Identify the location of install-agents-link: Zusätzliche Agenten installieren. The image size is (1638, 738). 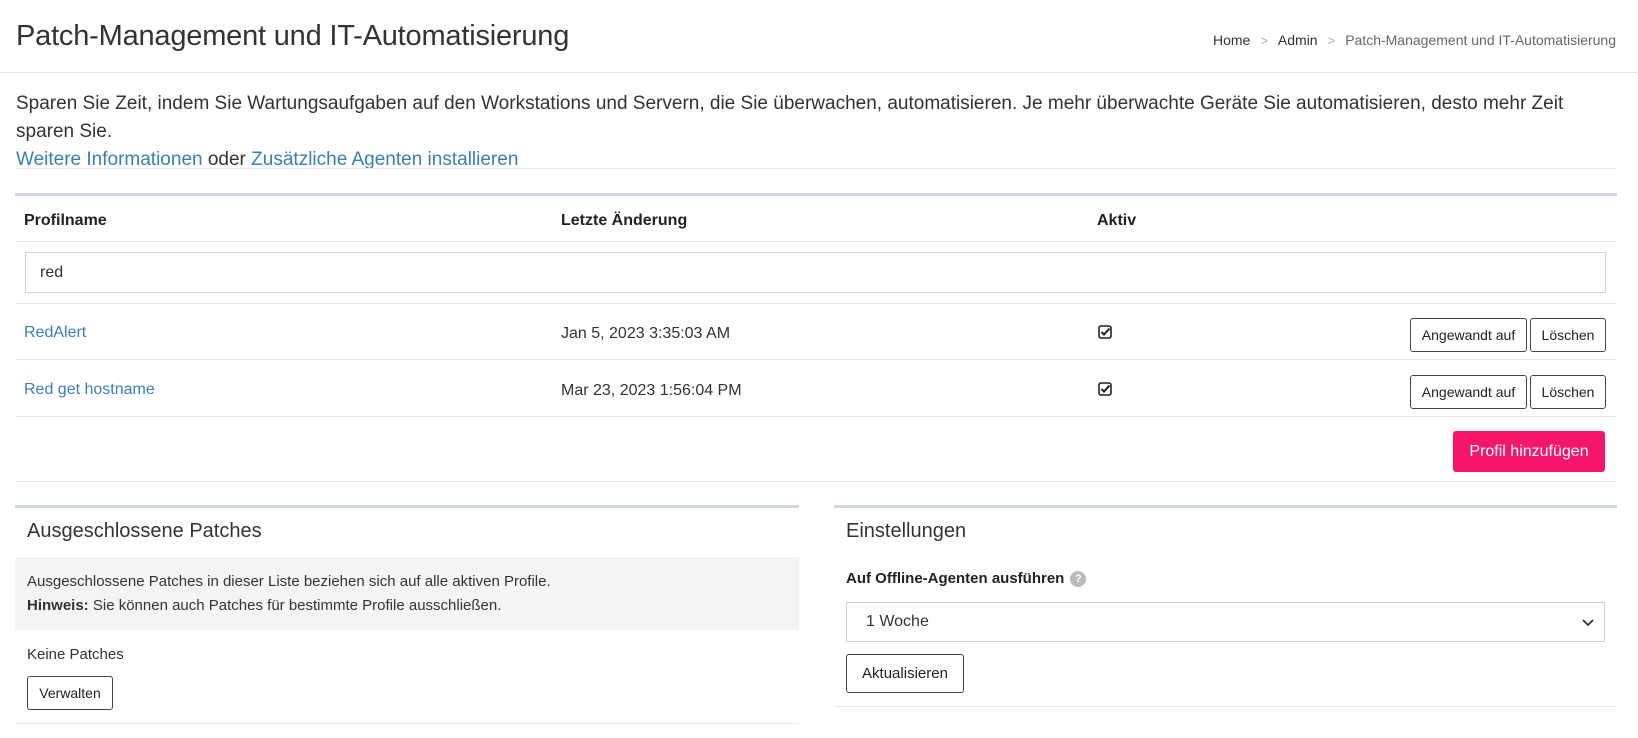
(384, 159).